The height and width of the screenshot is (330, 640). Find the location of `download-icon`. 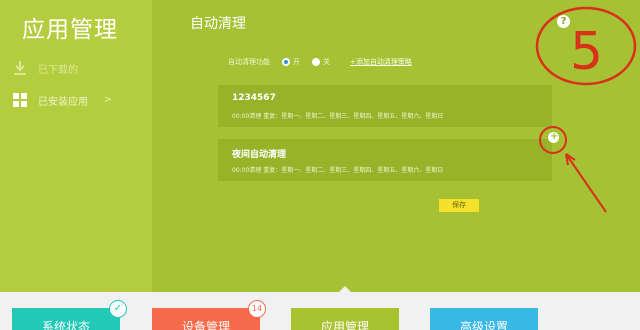

download-icon is located at coordinates (20, 68).